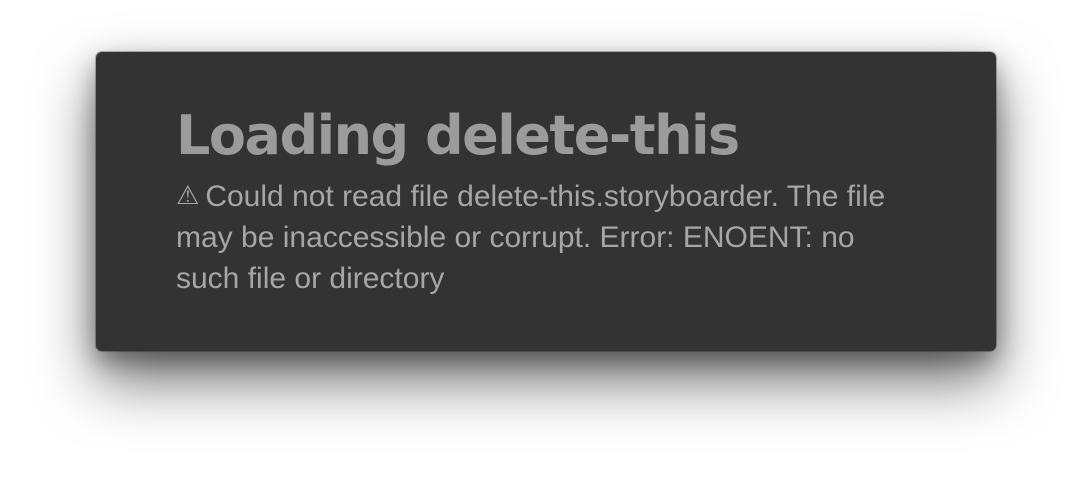  Describe the element at coordinates (188, 196) in the screenshot. I see `warning-icon: ⚠` at that location.